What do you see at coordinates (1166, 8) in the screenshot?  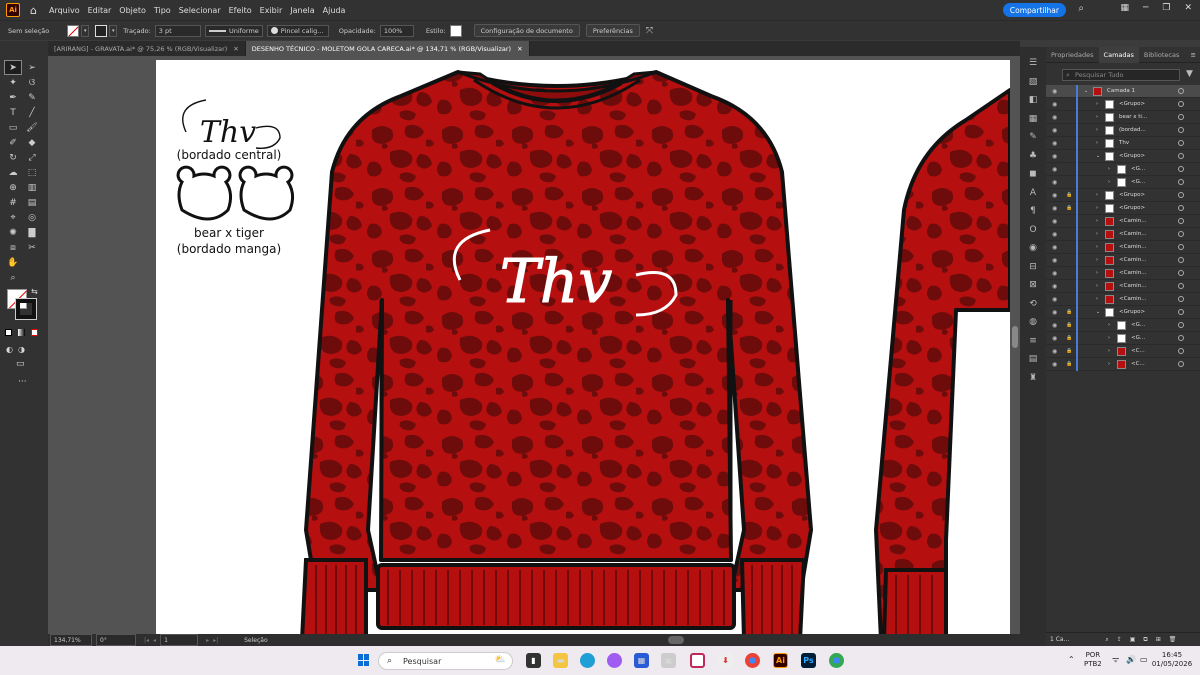 I see `maximize-icon: ❐` at bounding box center [1166, 8].